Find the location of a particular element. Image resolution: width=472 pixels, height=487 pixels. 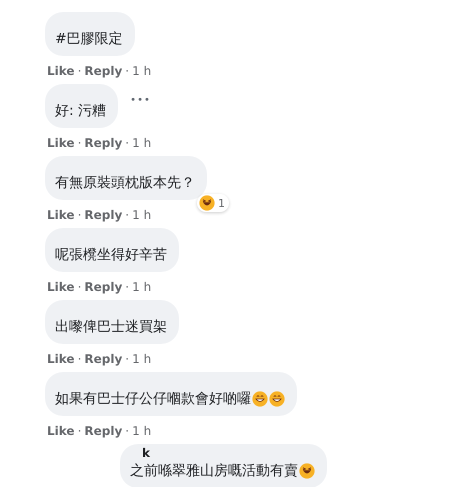

comment-text: 如果有巴士仔公仔嗰款會好啲囉 is located at coordinates (153, 399).